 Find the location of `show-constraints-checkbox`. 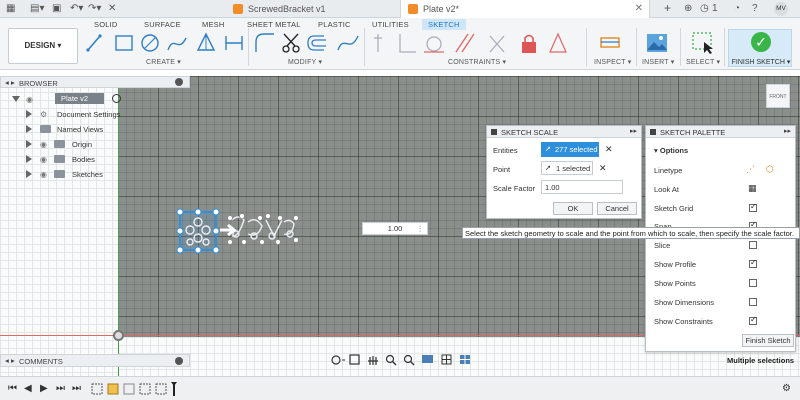

show-constraints-checkbox is located at coordinates (753, 320).